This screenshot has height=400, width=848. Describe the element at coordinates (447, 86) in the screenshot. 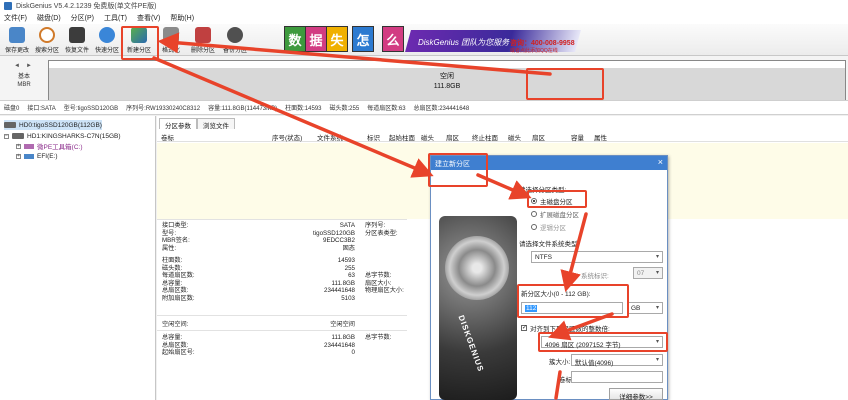

I see `free-space-size: 111.8GB` at that location.